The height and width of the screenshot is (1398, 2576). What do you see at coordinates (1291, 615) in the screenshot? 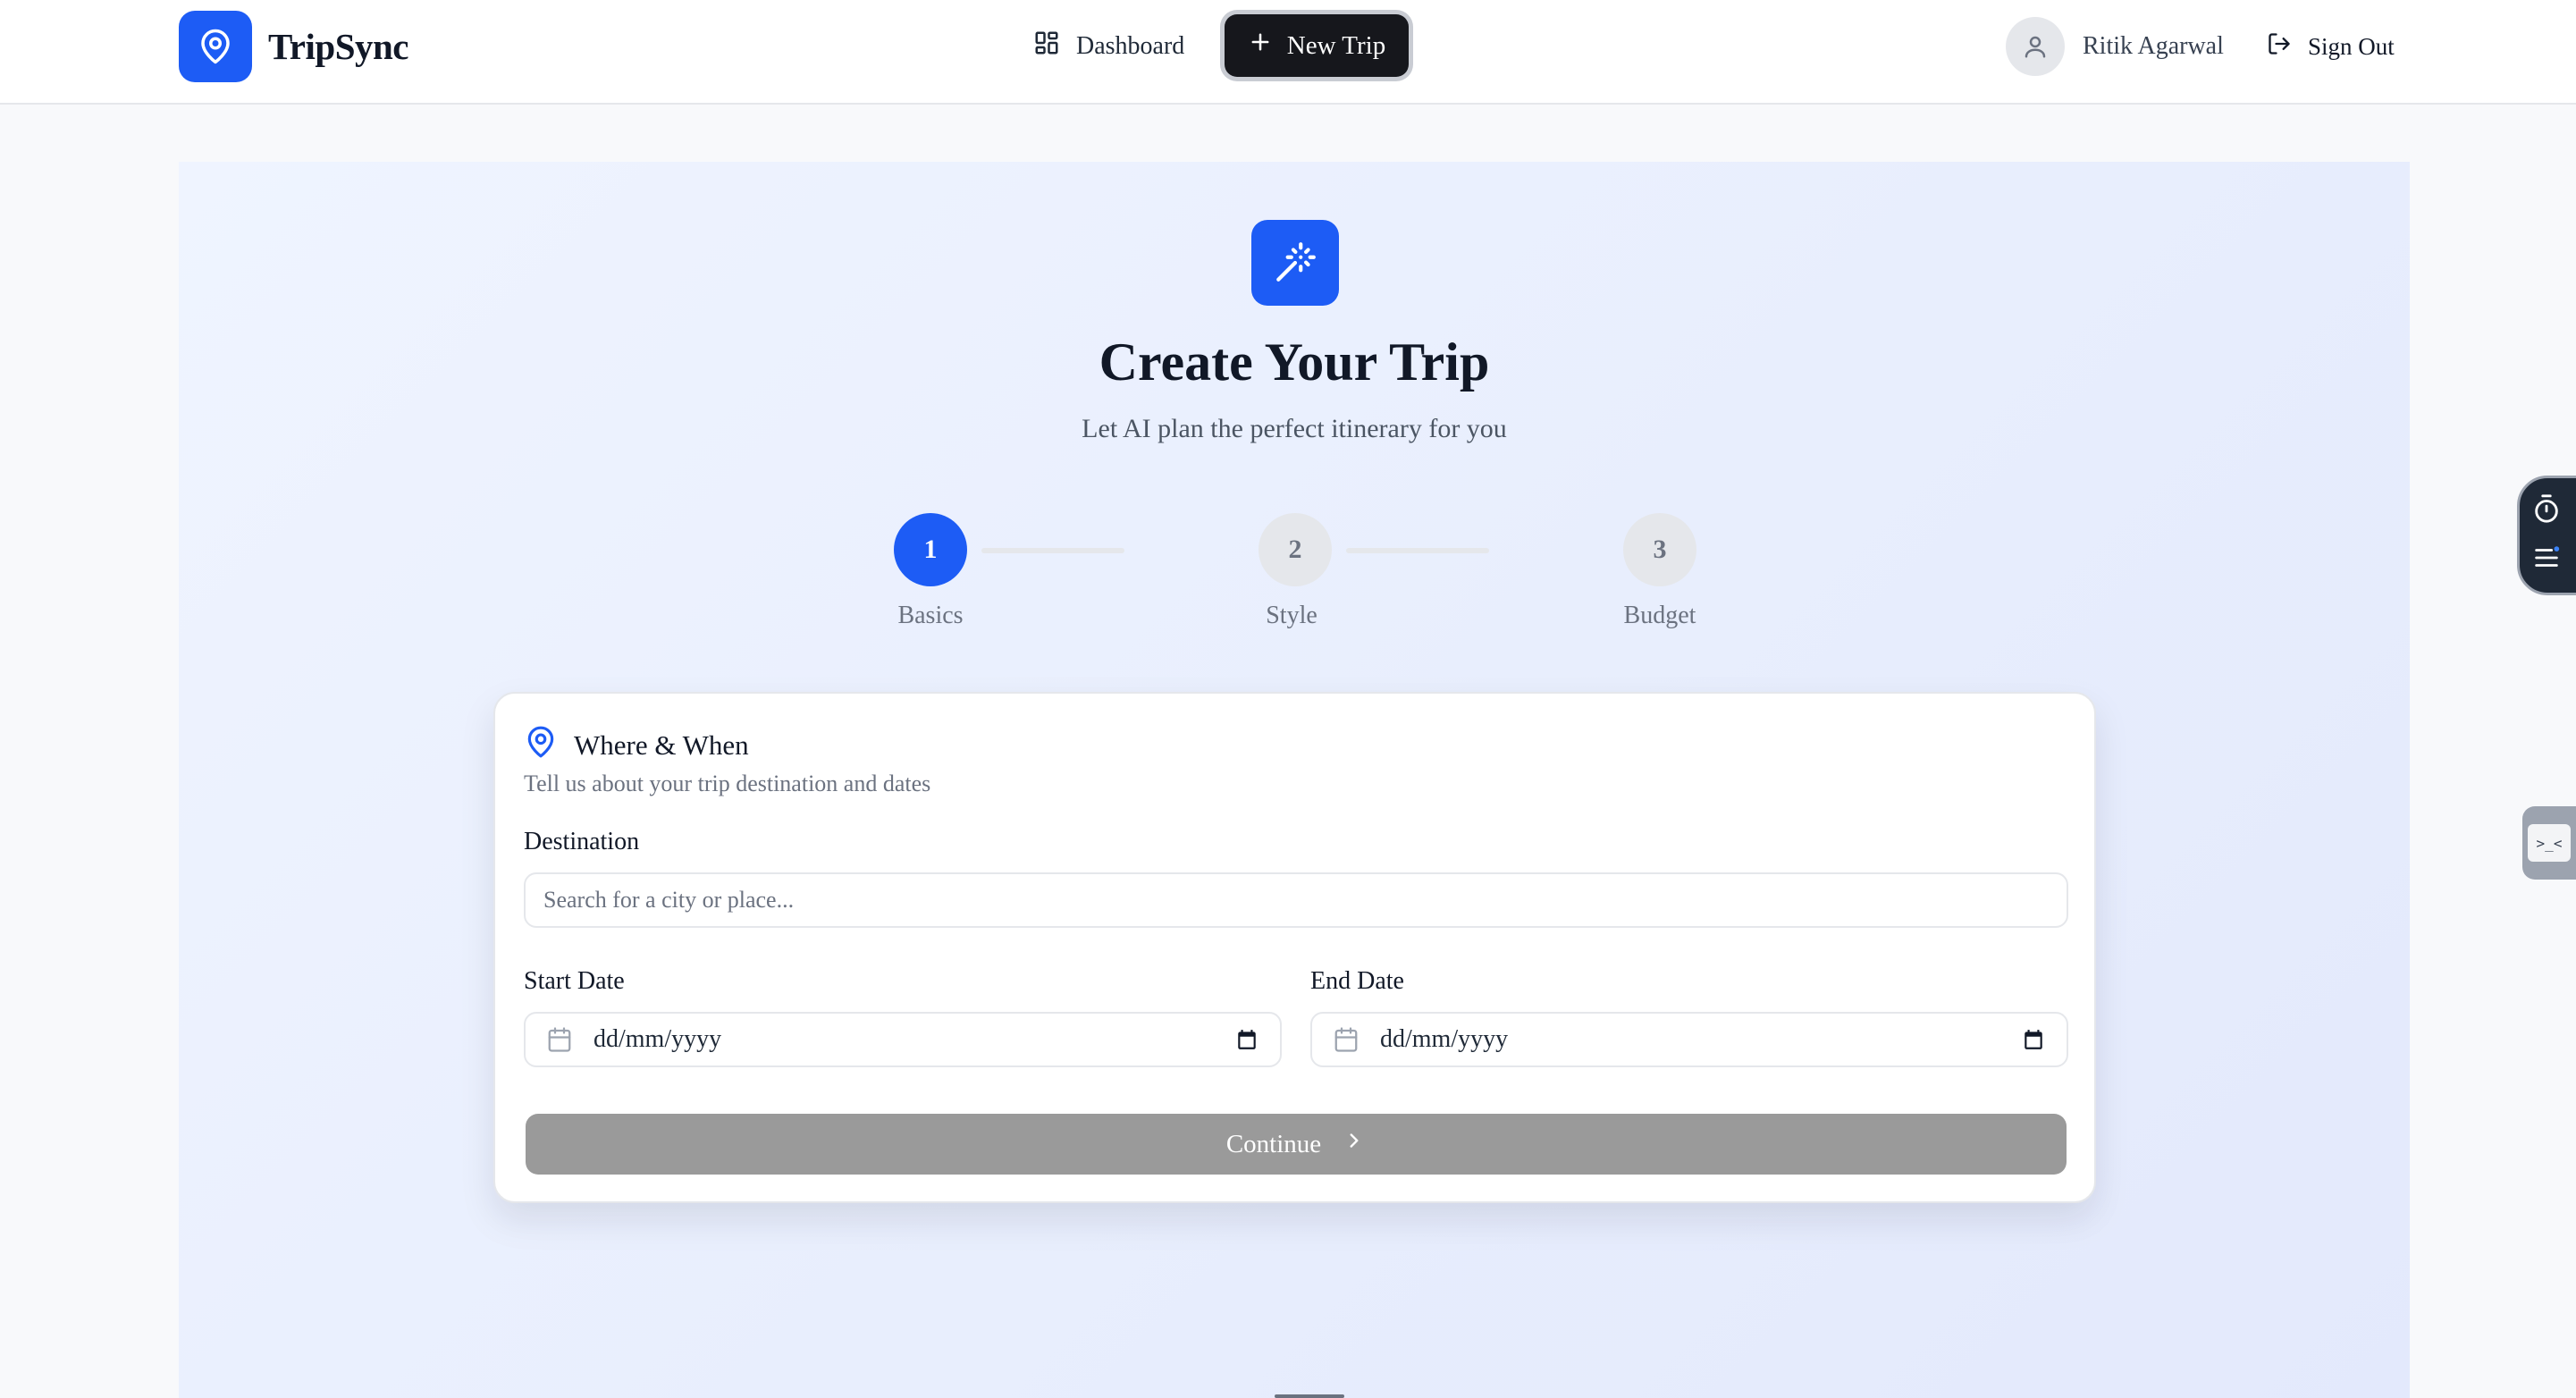
I see `step-2-label: Style` at bounding box center [1291, 615].